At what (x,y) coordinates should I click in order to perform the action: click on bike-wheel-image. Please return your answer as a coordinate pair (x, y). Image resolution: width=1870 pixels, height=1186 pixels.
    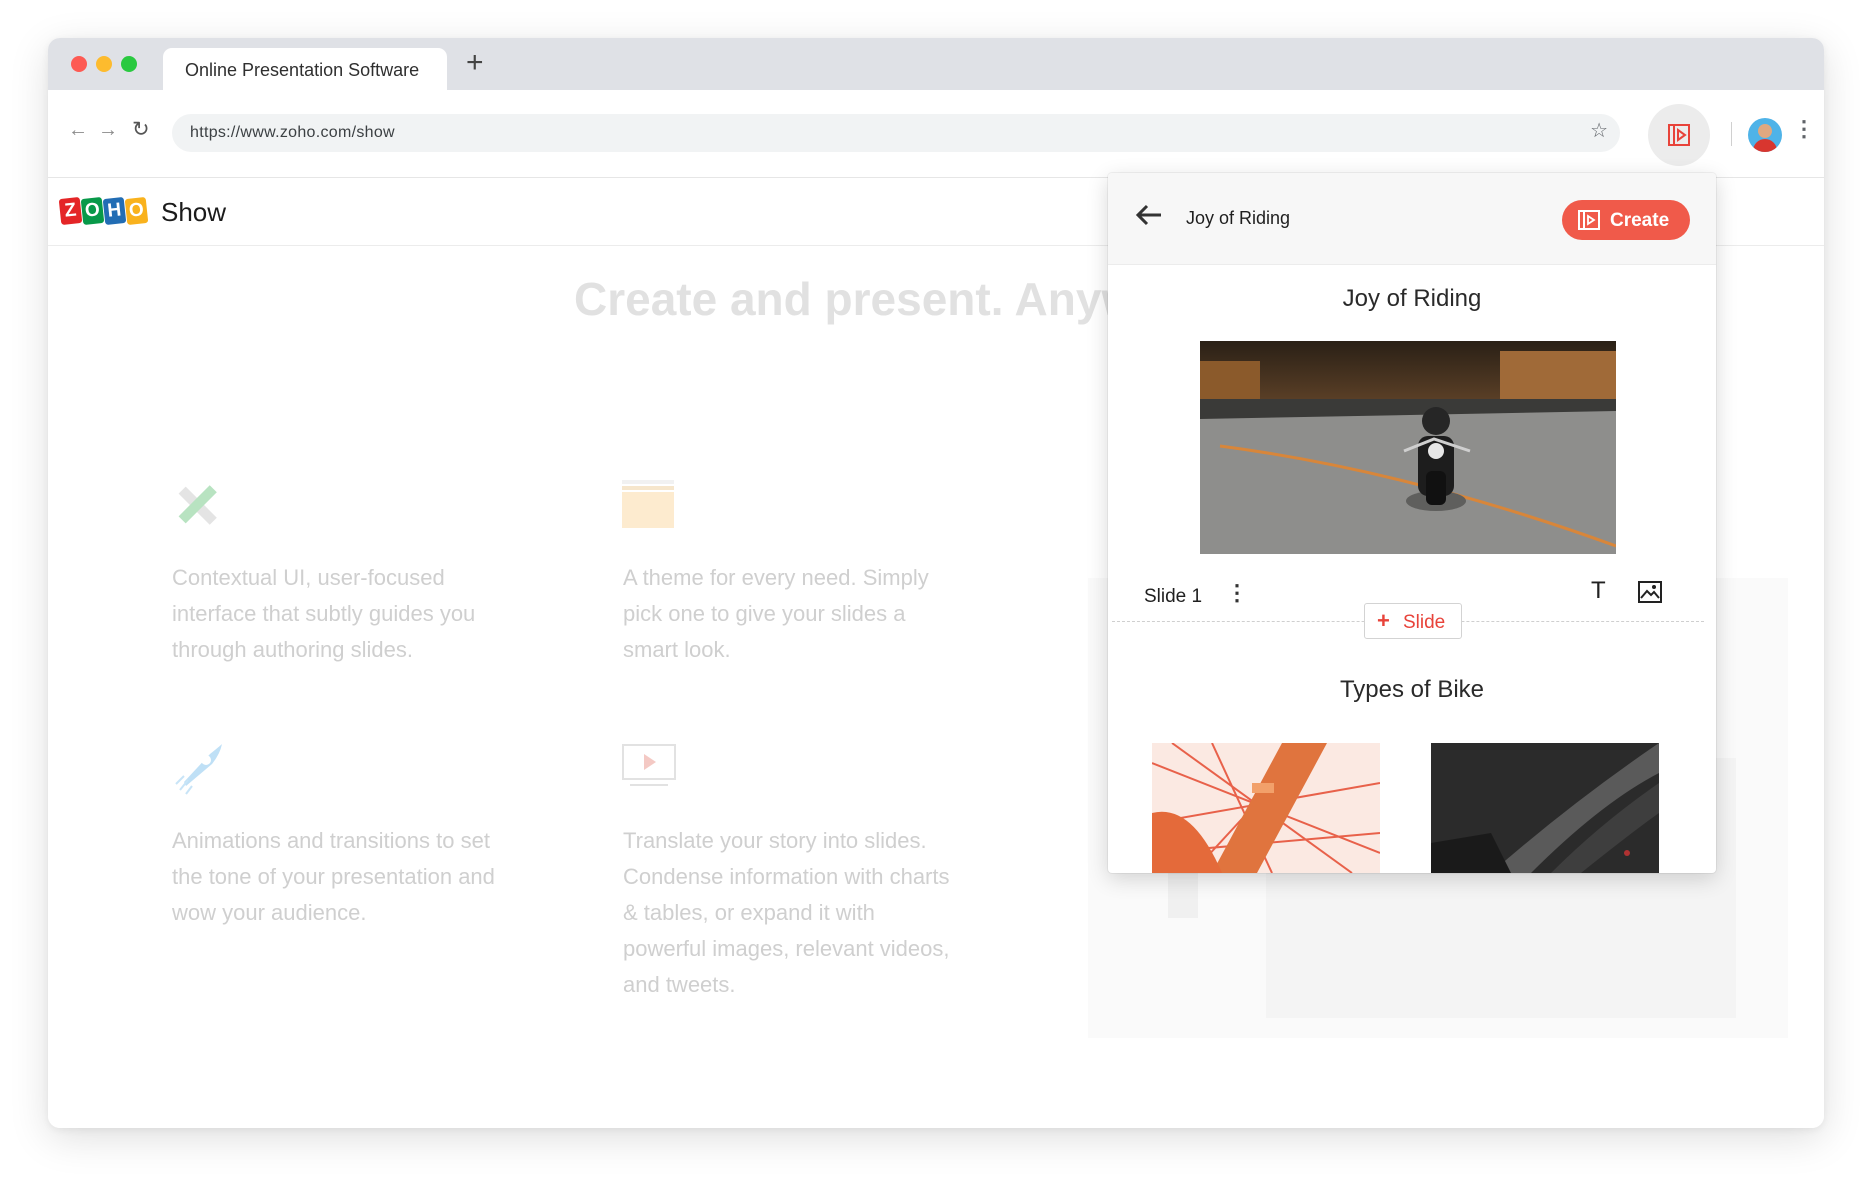
    Looking at the image, I should click on (1266, 808).